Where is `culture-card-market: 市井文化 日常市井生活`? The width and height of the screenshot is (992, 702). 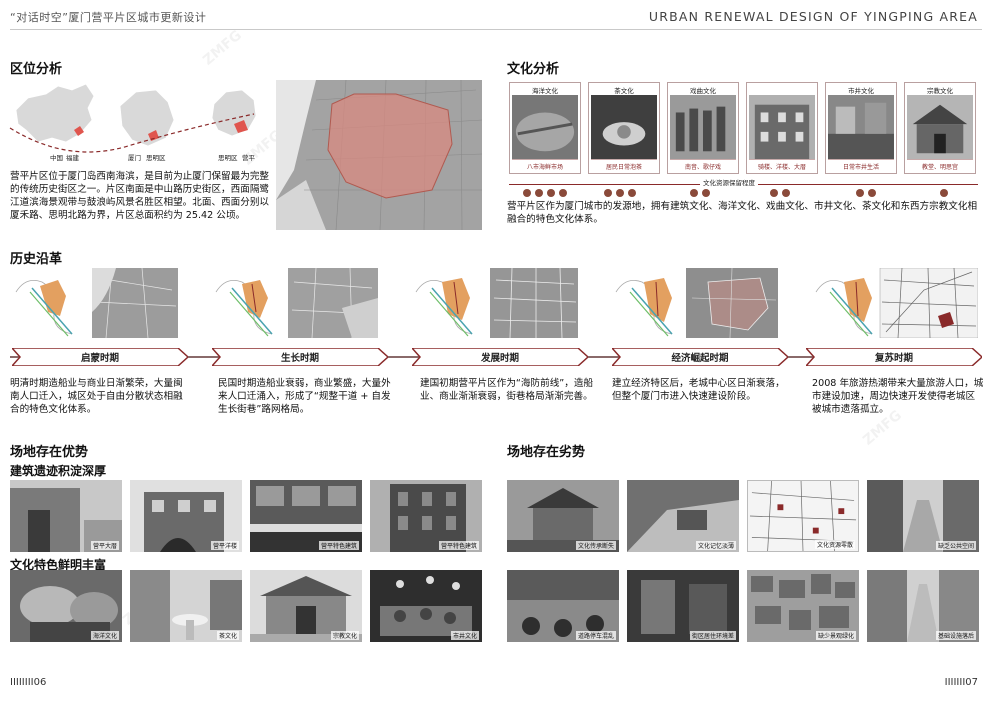 culture-card-market: 市井文化 日常市井生活 is located at coordinates (861, 128).